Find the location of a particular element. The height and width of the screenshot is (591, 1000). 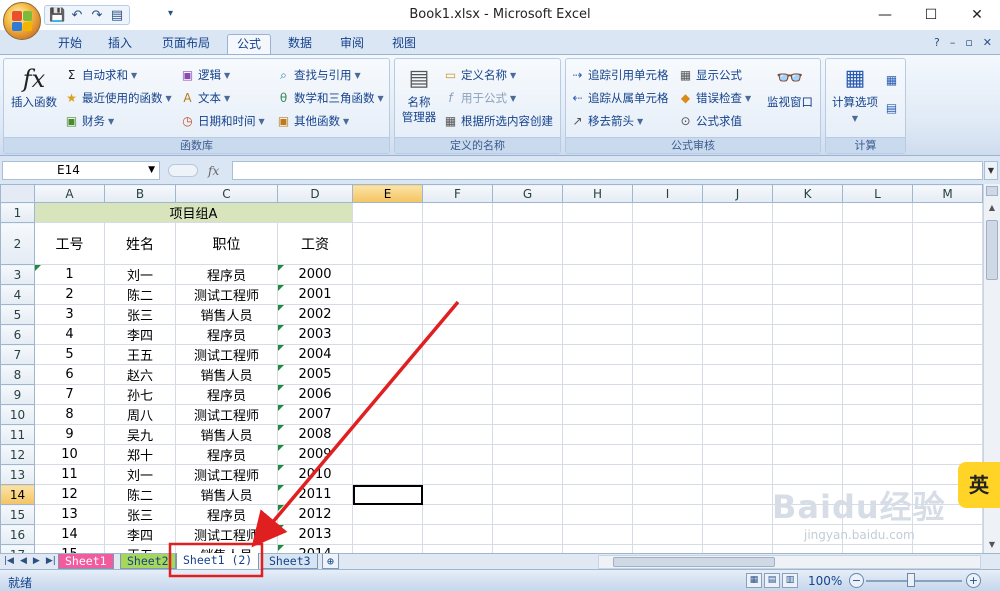

math-trig-button: θ 数学和三角函数 ▼ is located at coordinates (330, 98).